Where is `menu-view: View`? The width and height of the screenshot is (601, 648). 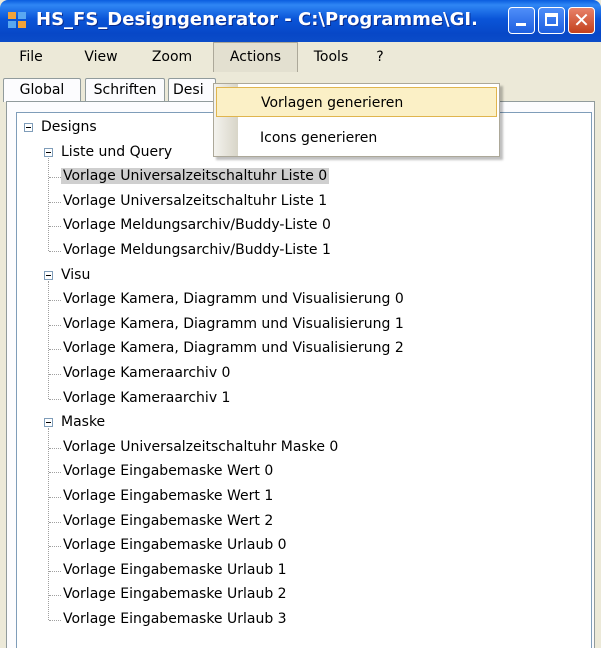
menu-view: View is located at coordinates (101, 57).